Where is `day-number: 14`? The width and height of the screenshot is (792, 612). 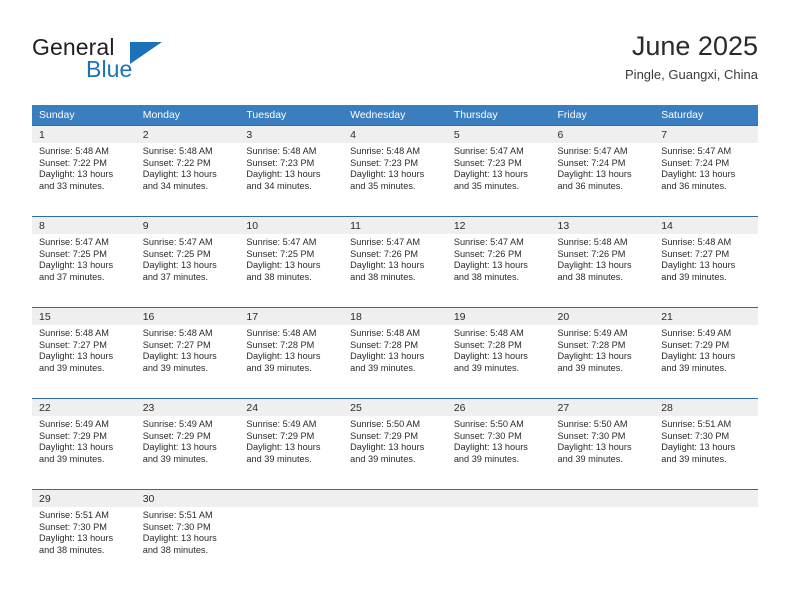
day-number: 14 is located at coordinates (706, 225).